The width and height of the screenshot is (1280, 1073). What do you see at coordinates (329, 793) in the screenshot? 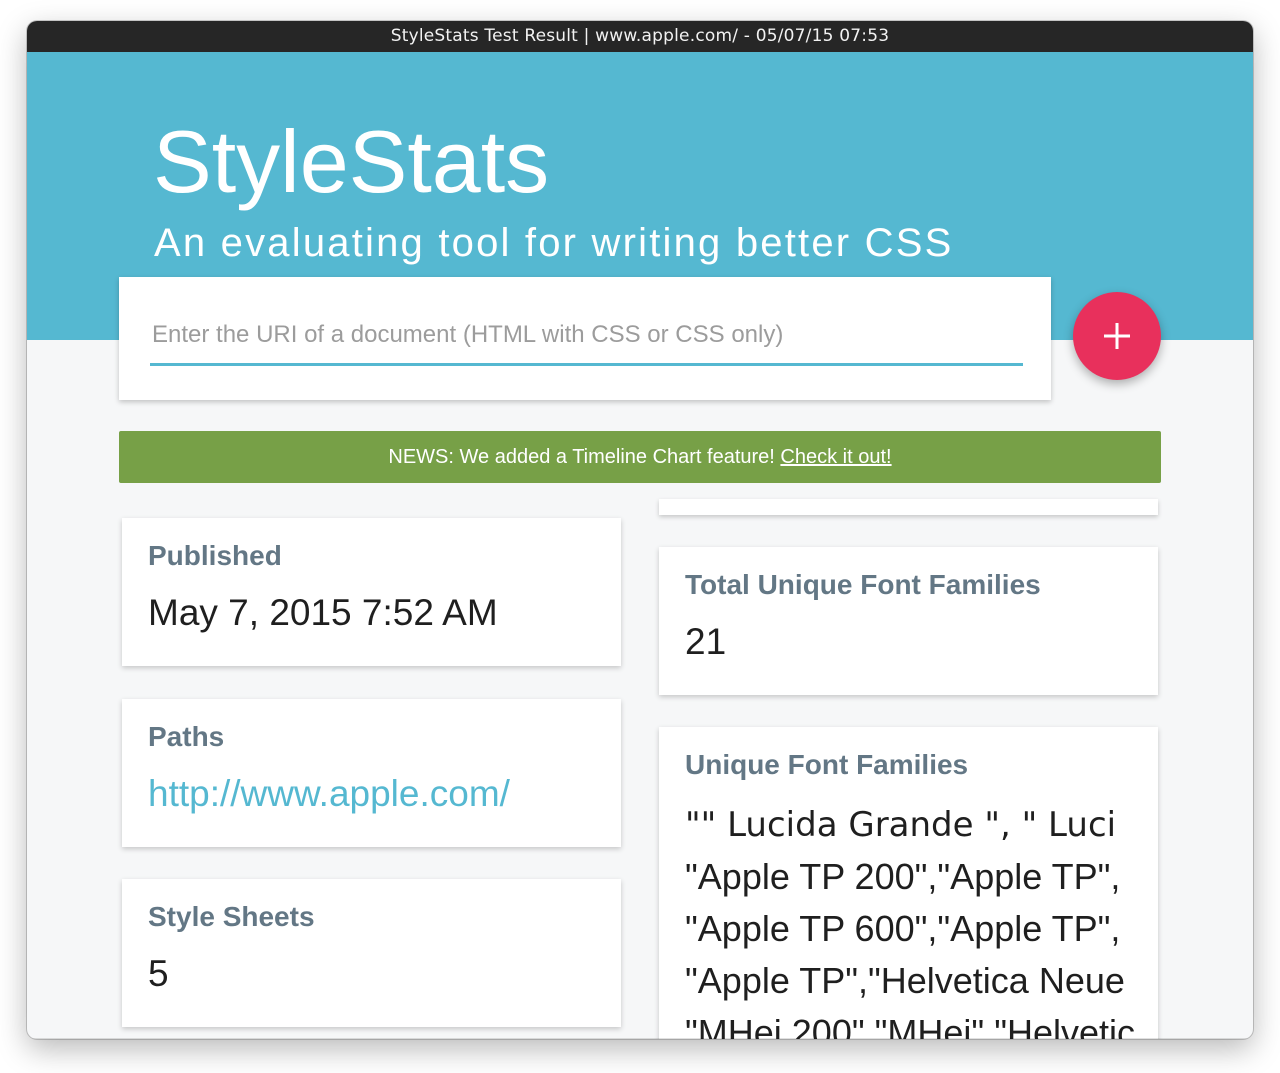
I see `paths-link: http://www.apple.com/` at bounding box center [329, 793].